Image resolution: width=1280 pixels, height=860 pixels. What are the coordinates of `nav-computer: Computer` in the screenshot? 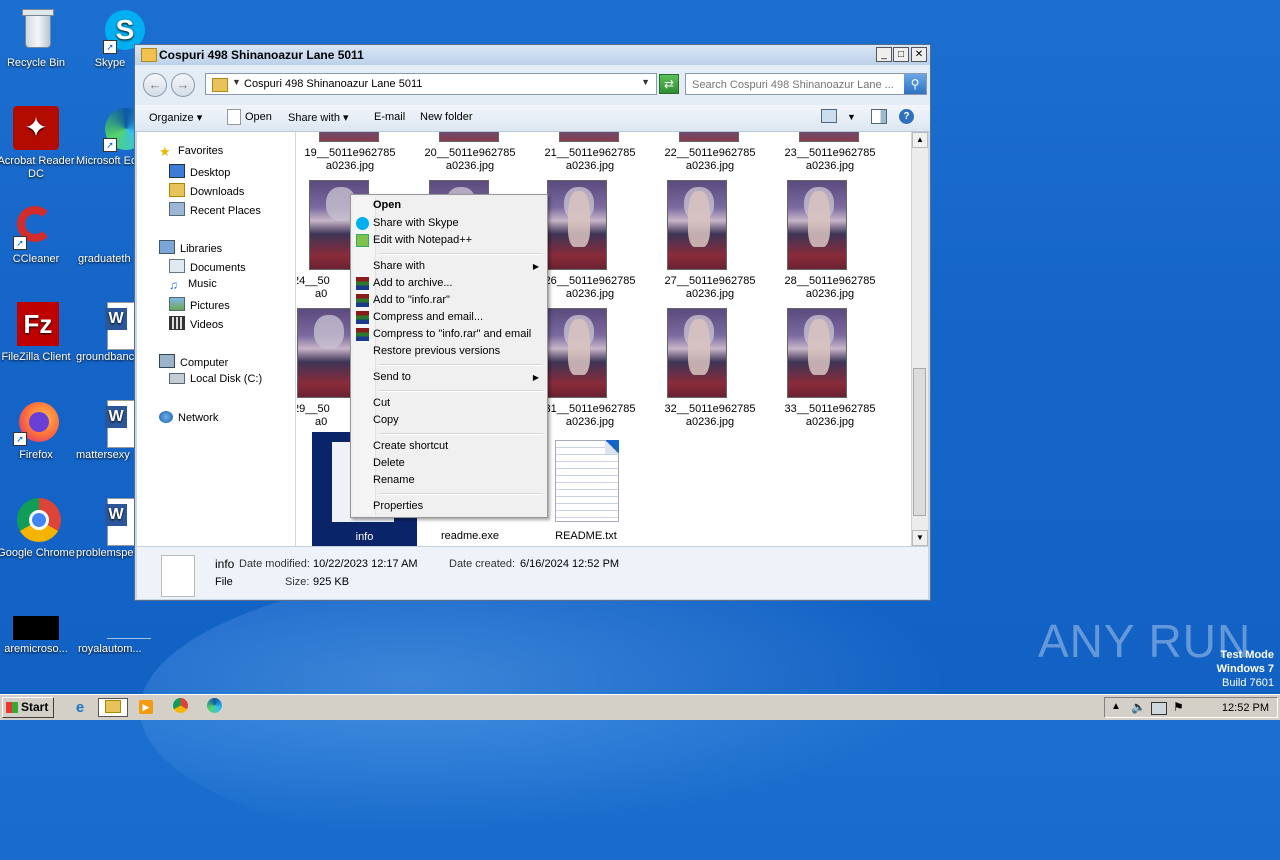 It's located at (193, 361).